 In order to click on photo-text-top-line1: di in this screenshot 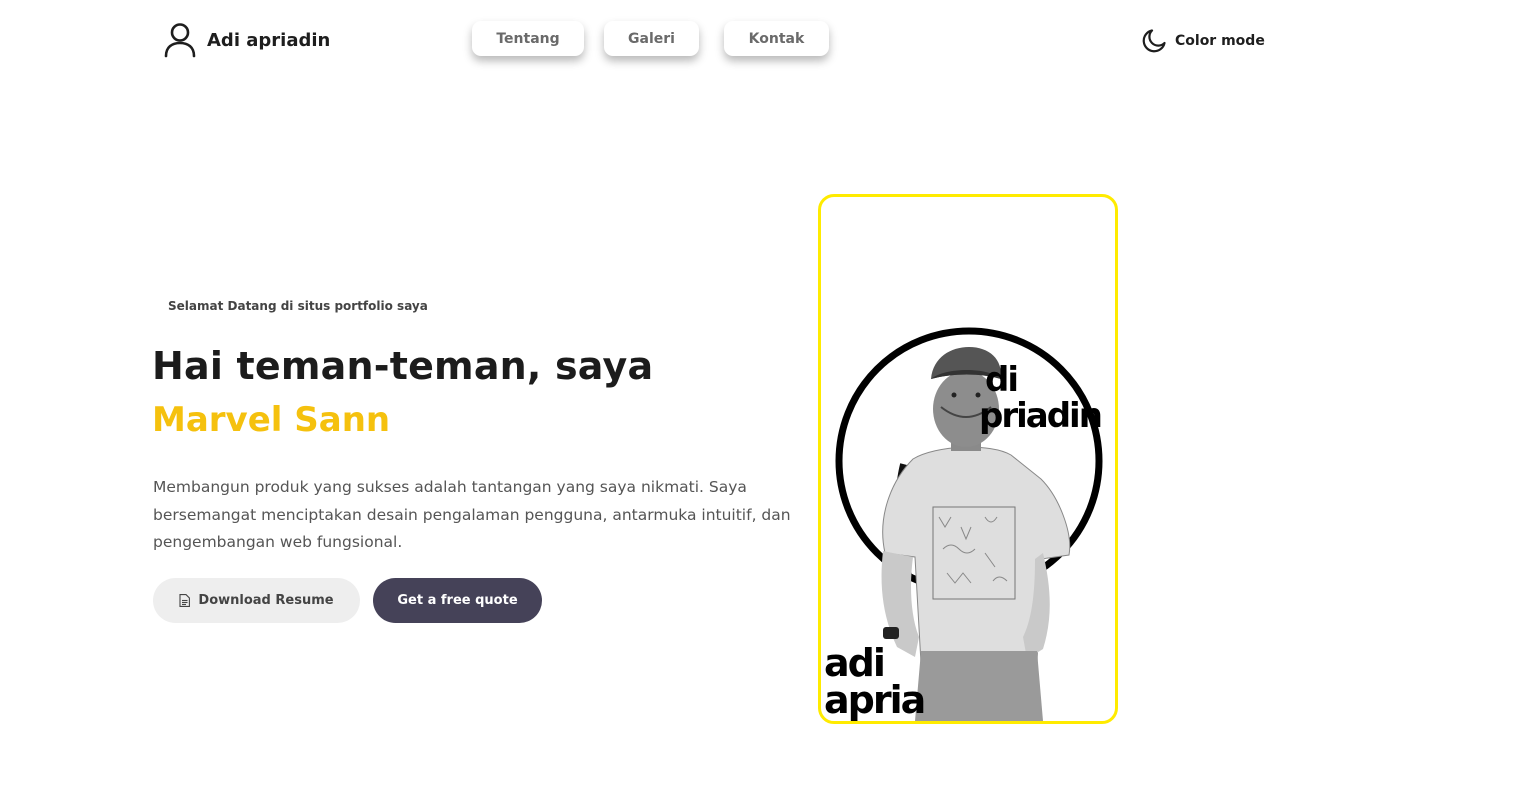, I will do `click(1001, 380)`.